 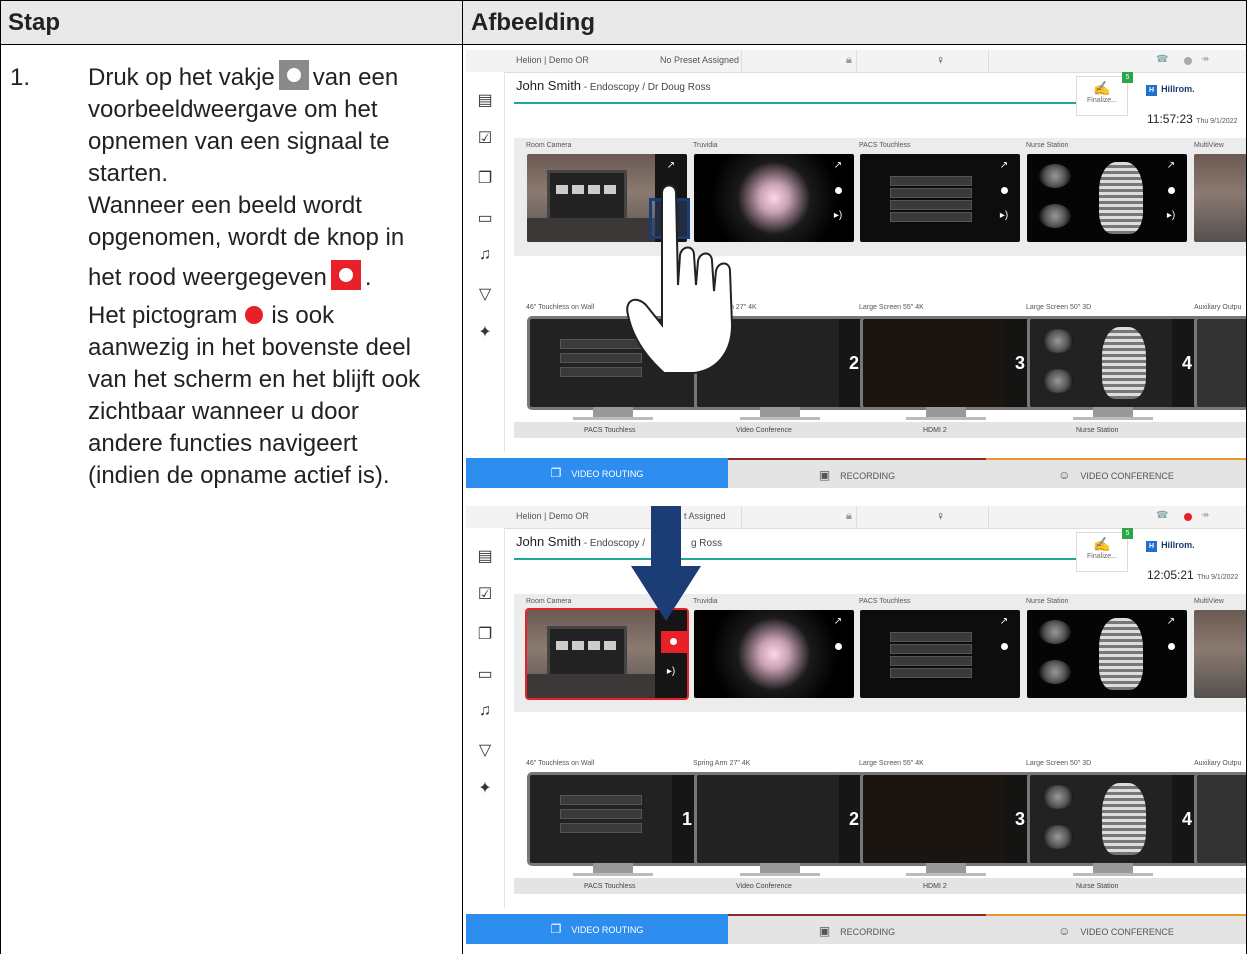 What do you see at coordinates (587, 196) in the screenshot?
I see `room-tv` at bounding box center [587, 196].